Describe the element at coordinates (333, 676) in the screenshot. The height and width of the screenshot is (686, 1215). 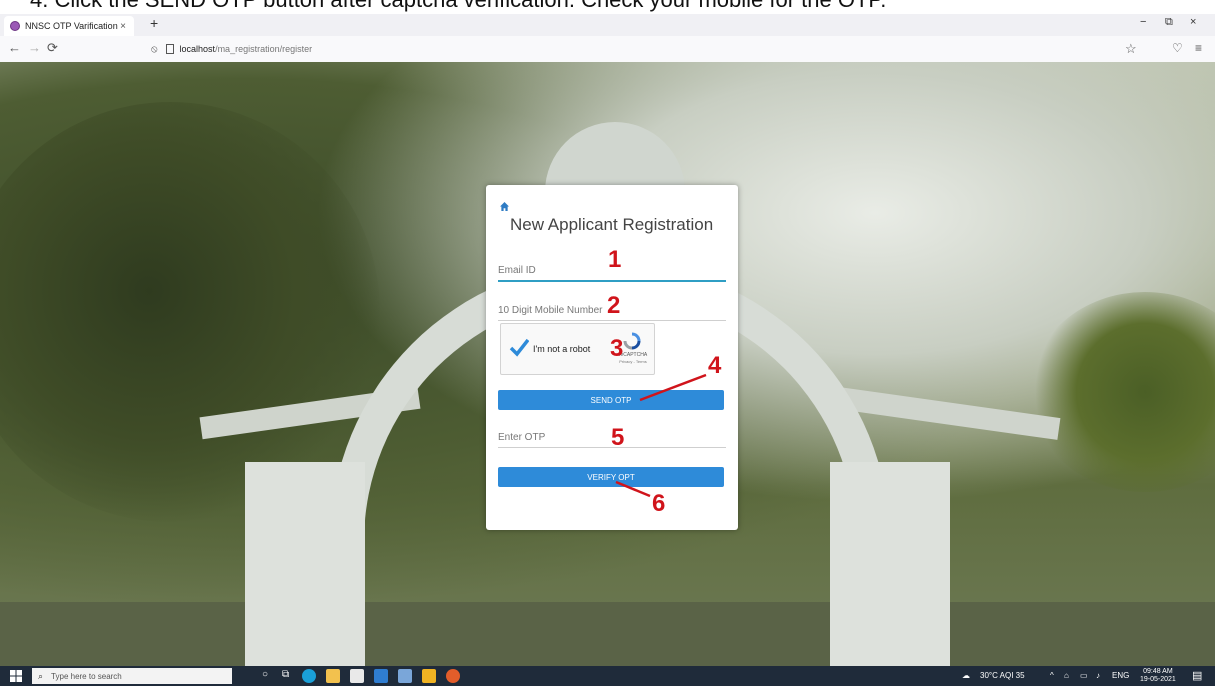
I see `file-explorer-icon` at that location.